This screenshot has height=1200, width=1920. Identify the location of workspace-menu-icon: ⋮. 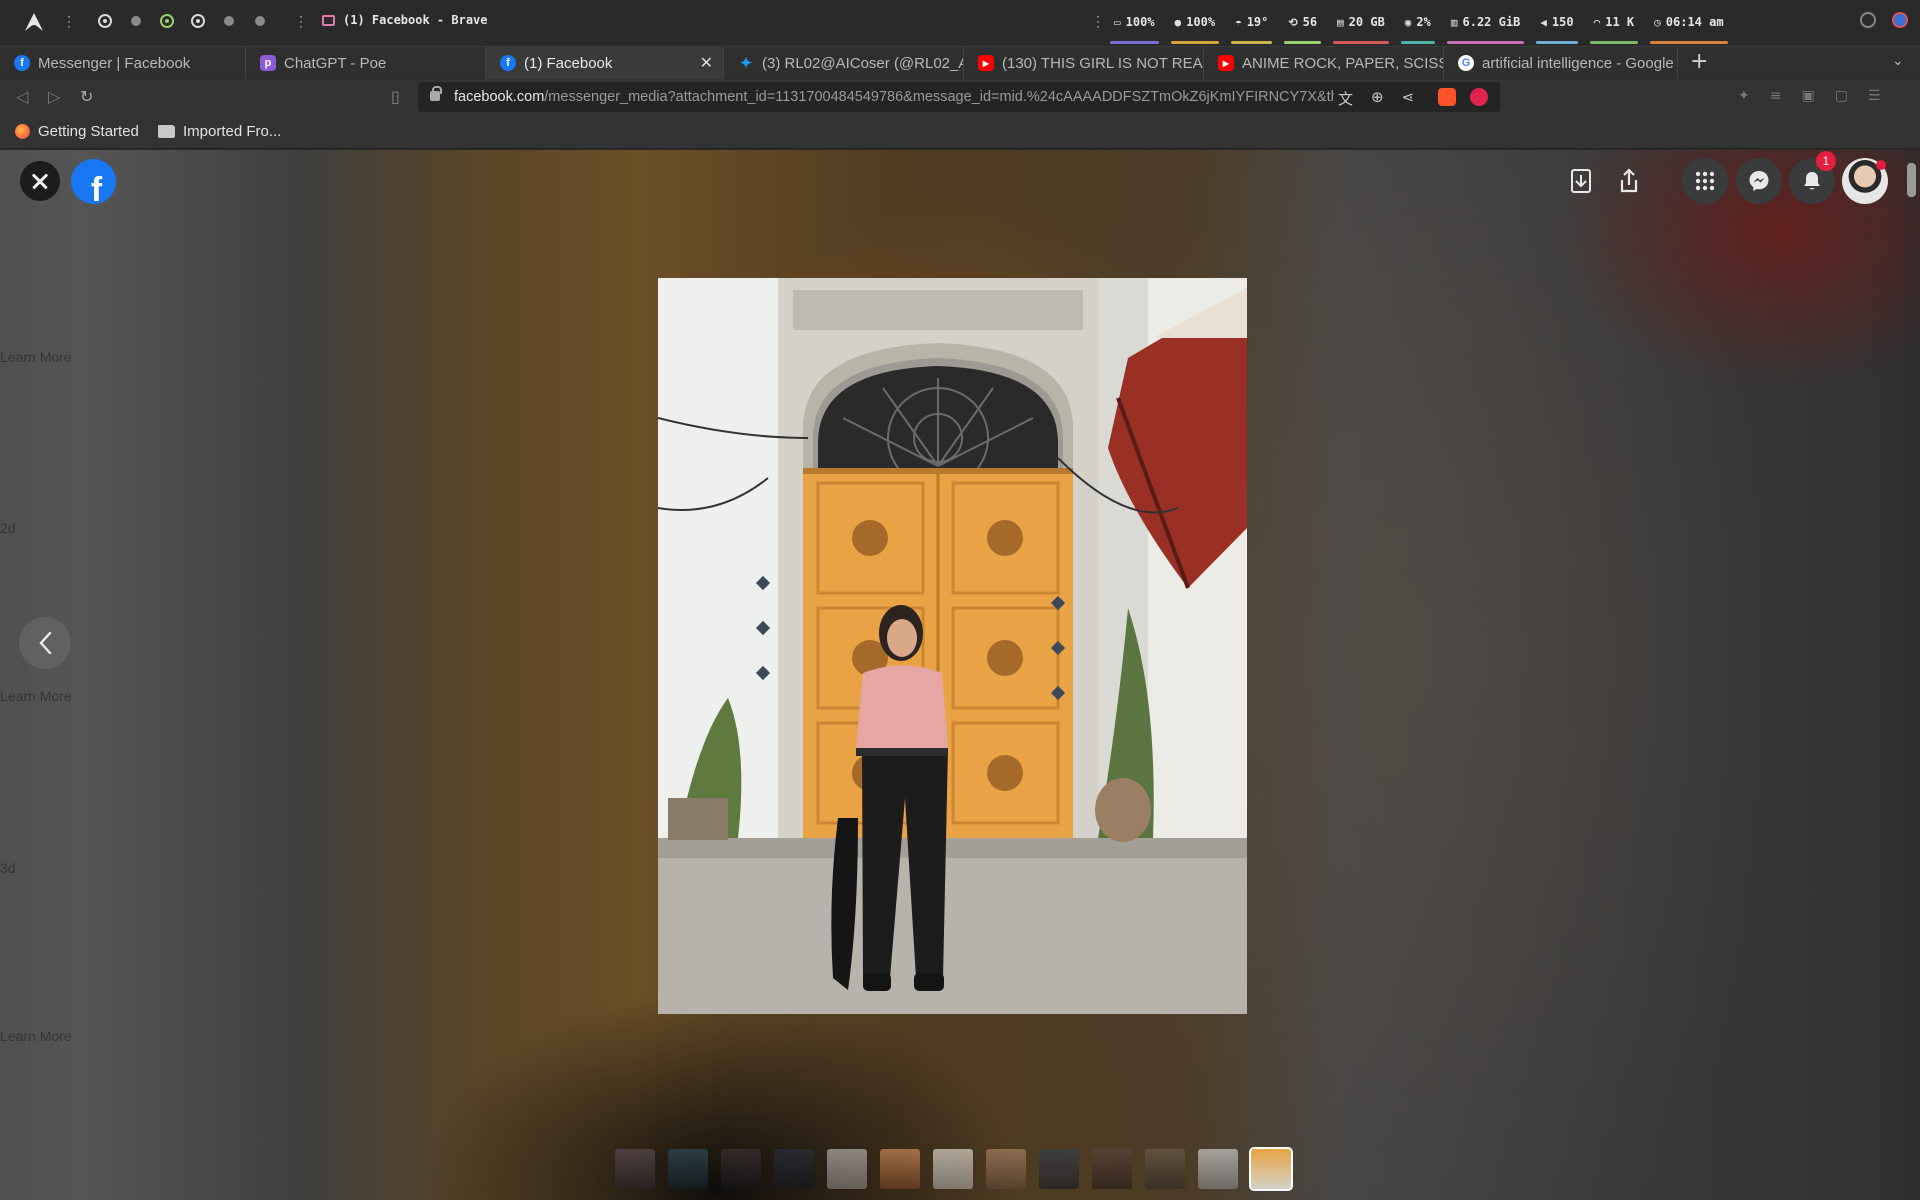
(69, 22).